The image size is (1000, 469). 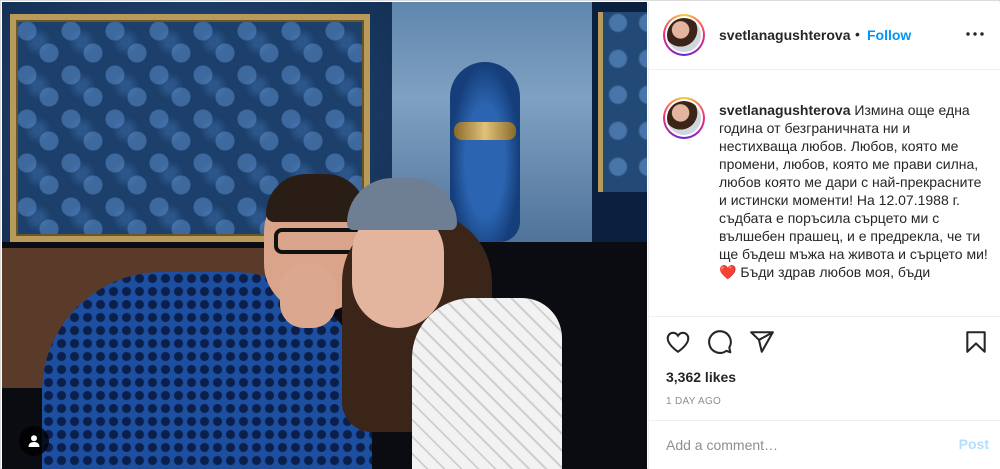 What do you see at coordinates (485, 131) in the screenshot?
I see `photo-vase-ornament` at bounding box center [485, 131].